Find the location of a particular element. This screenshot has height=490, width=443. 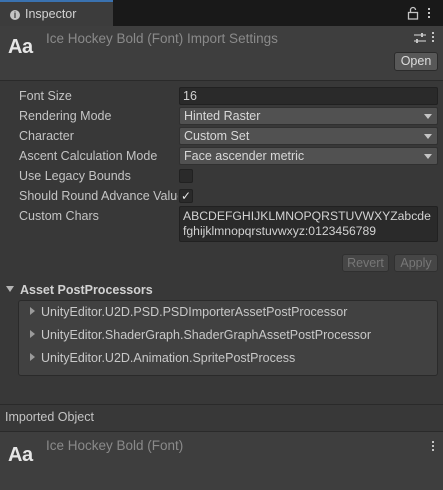

round-advance-checkbox: ✓ is located at coordinates (186, 196).